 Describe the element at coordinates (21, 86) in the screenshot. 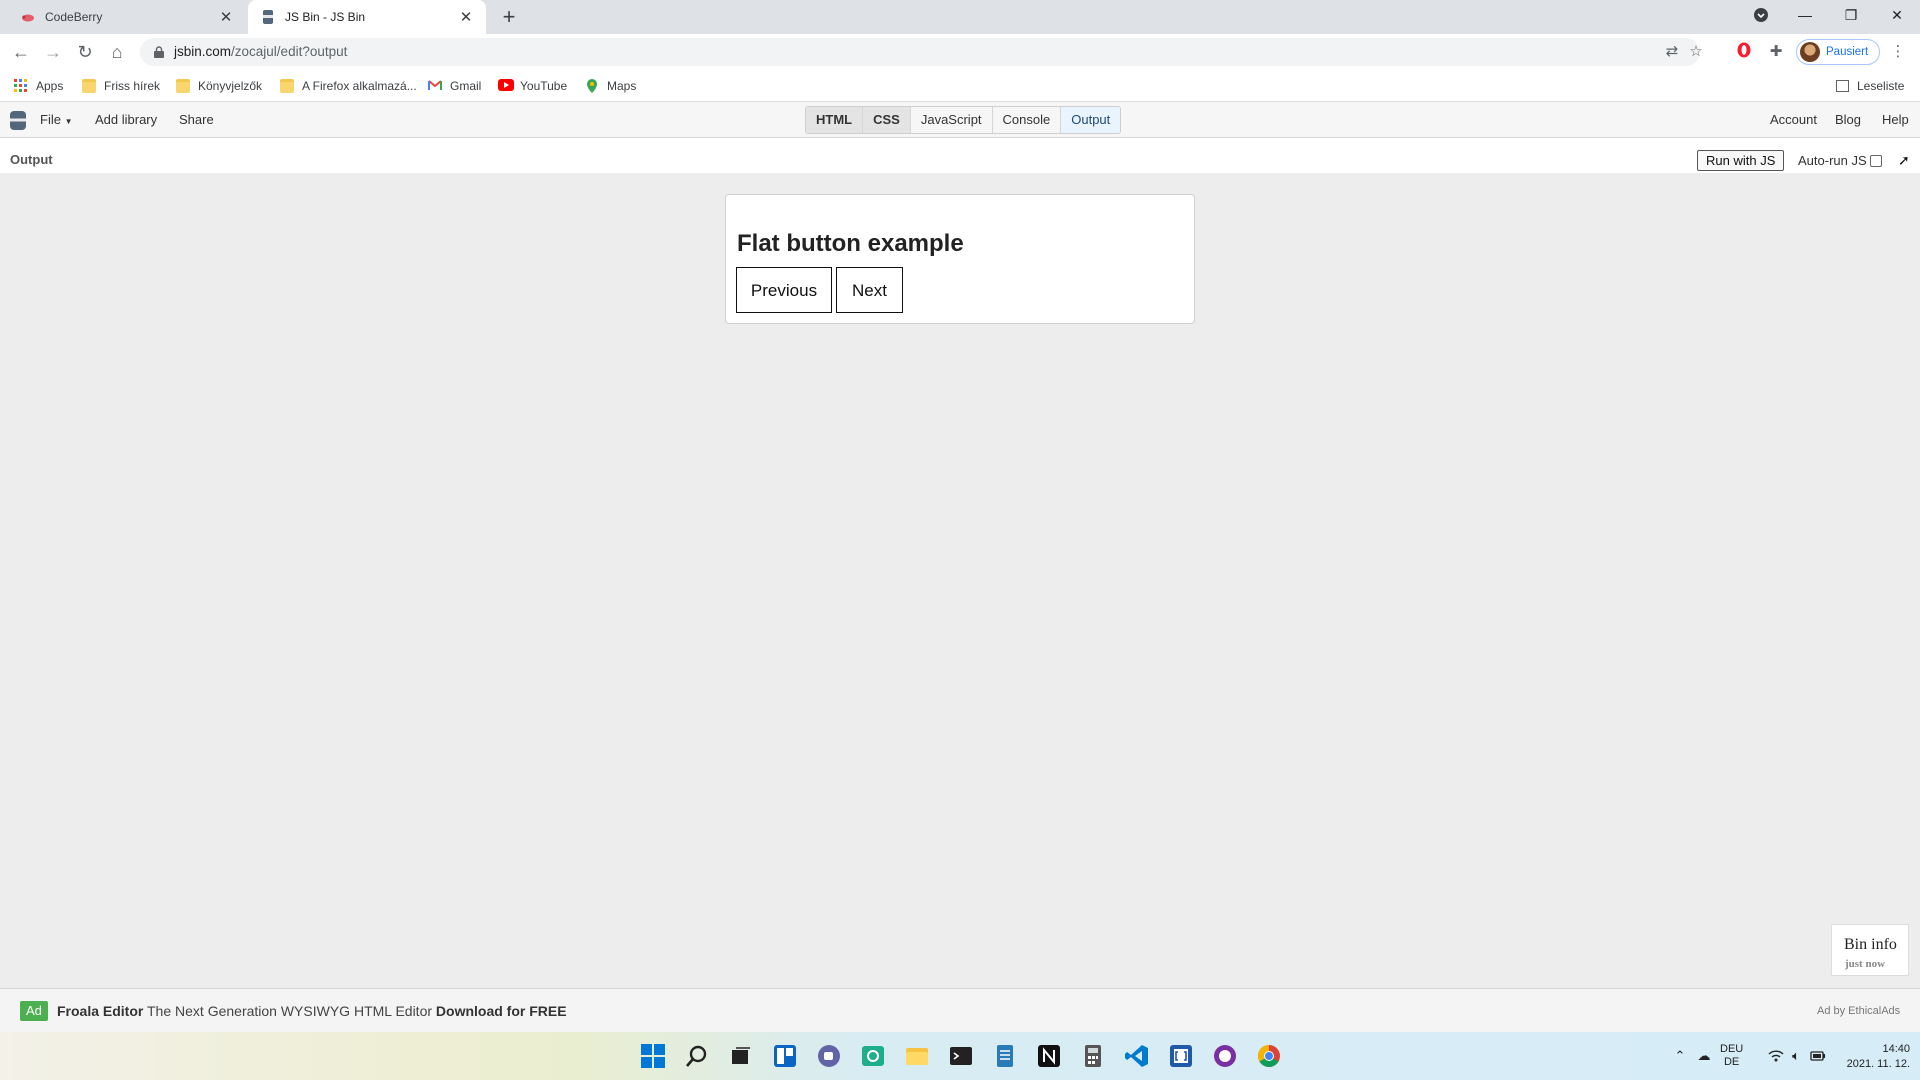

I see `apps-grid-icon` at that location.